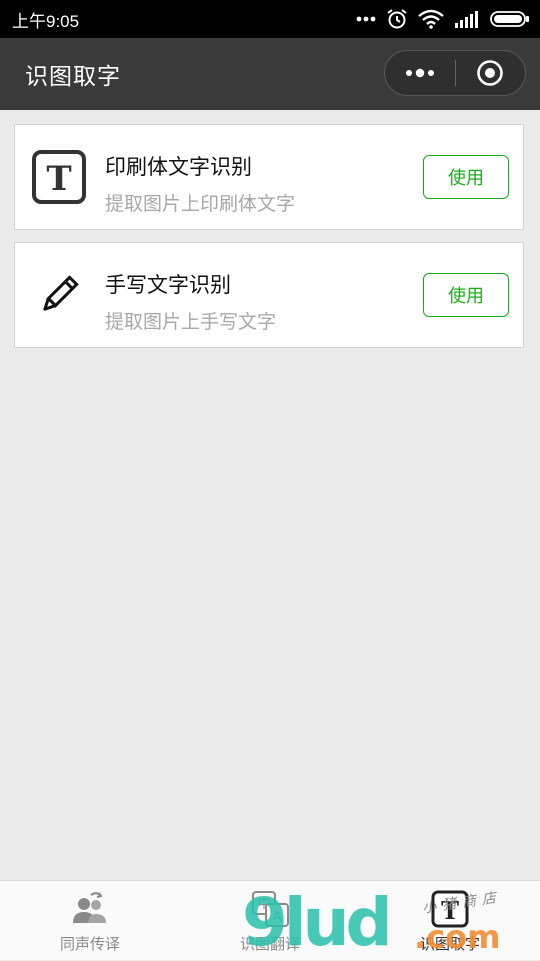 The height and width of the screenshot is (961, 540). Describe the element at coordinates (270, 74) in the screenshot. I see `nav-bar: 识图取字` at that location.